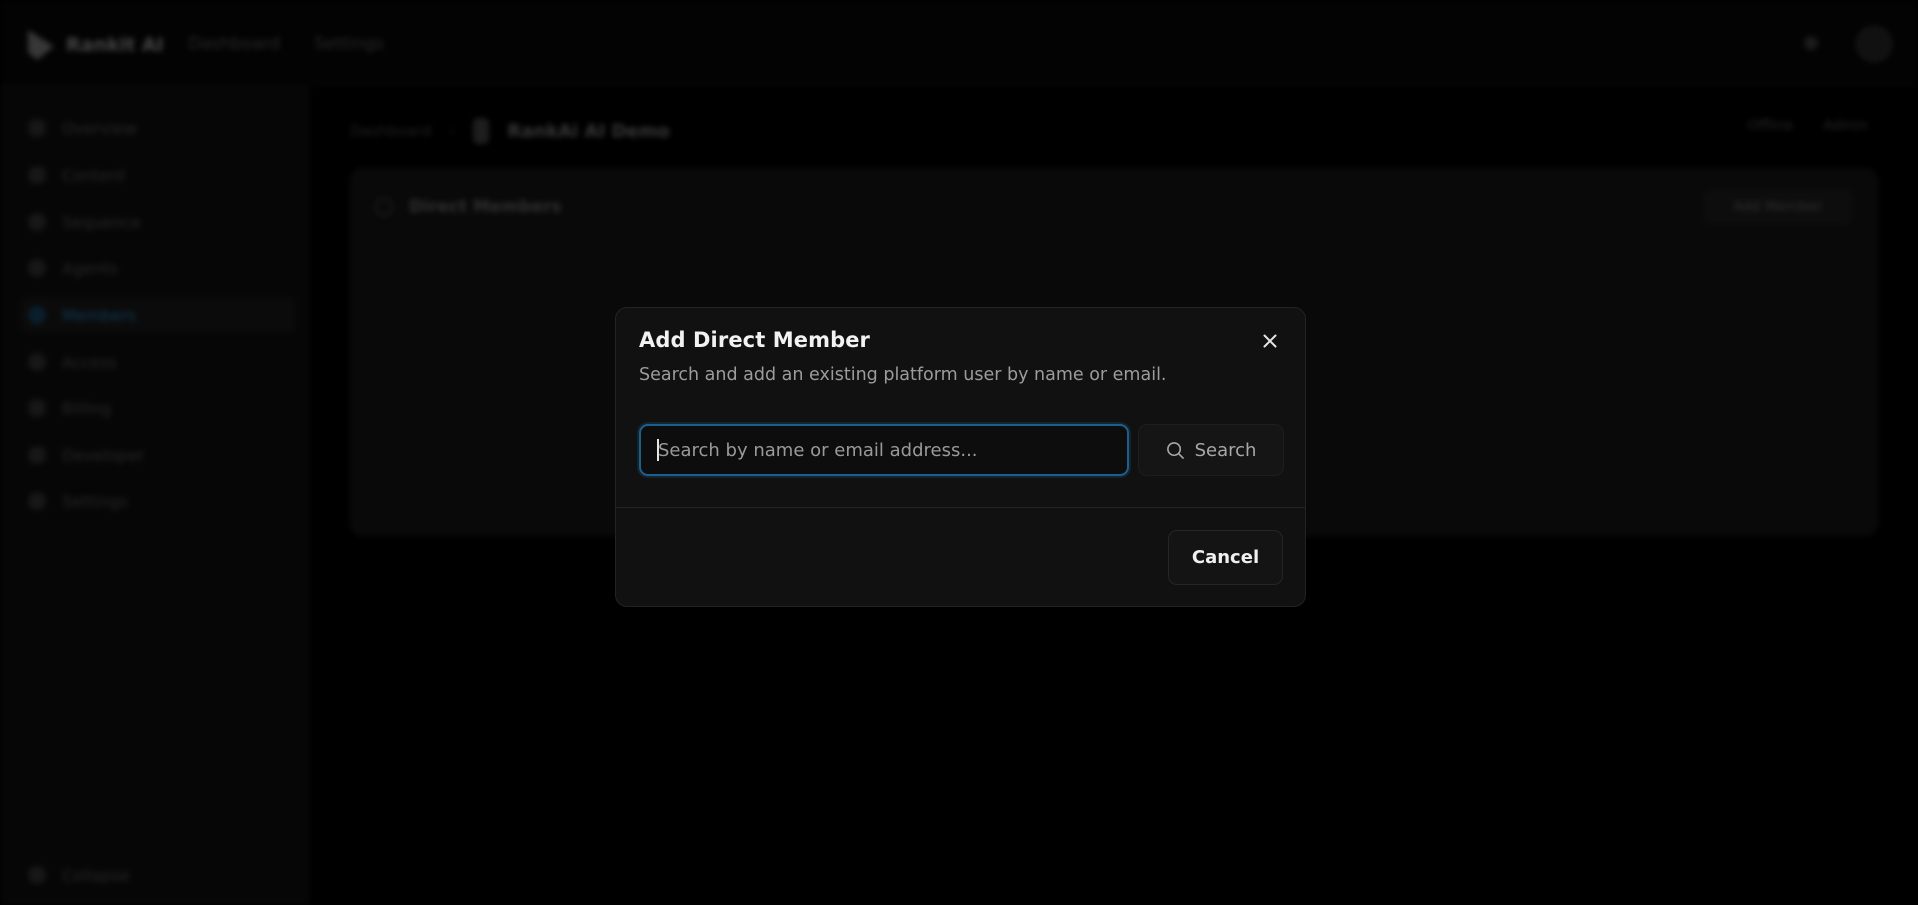 Image resolution: width=1918 pixels, height=905 pixels. I want to click on dialog-divider, so click(960, 507).